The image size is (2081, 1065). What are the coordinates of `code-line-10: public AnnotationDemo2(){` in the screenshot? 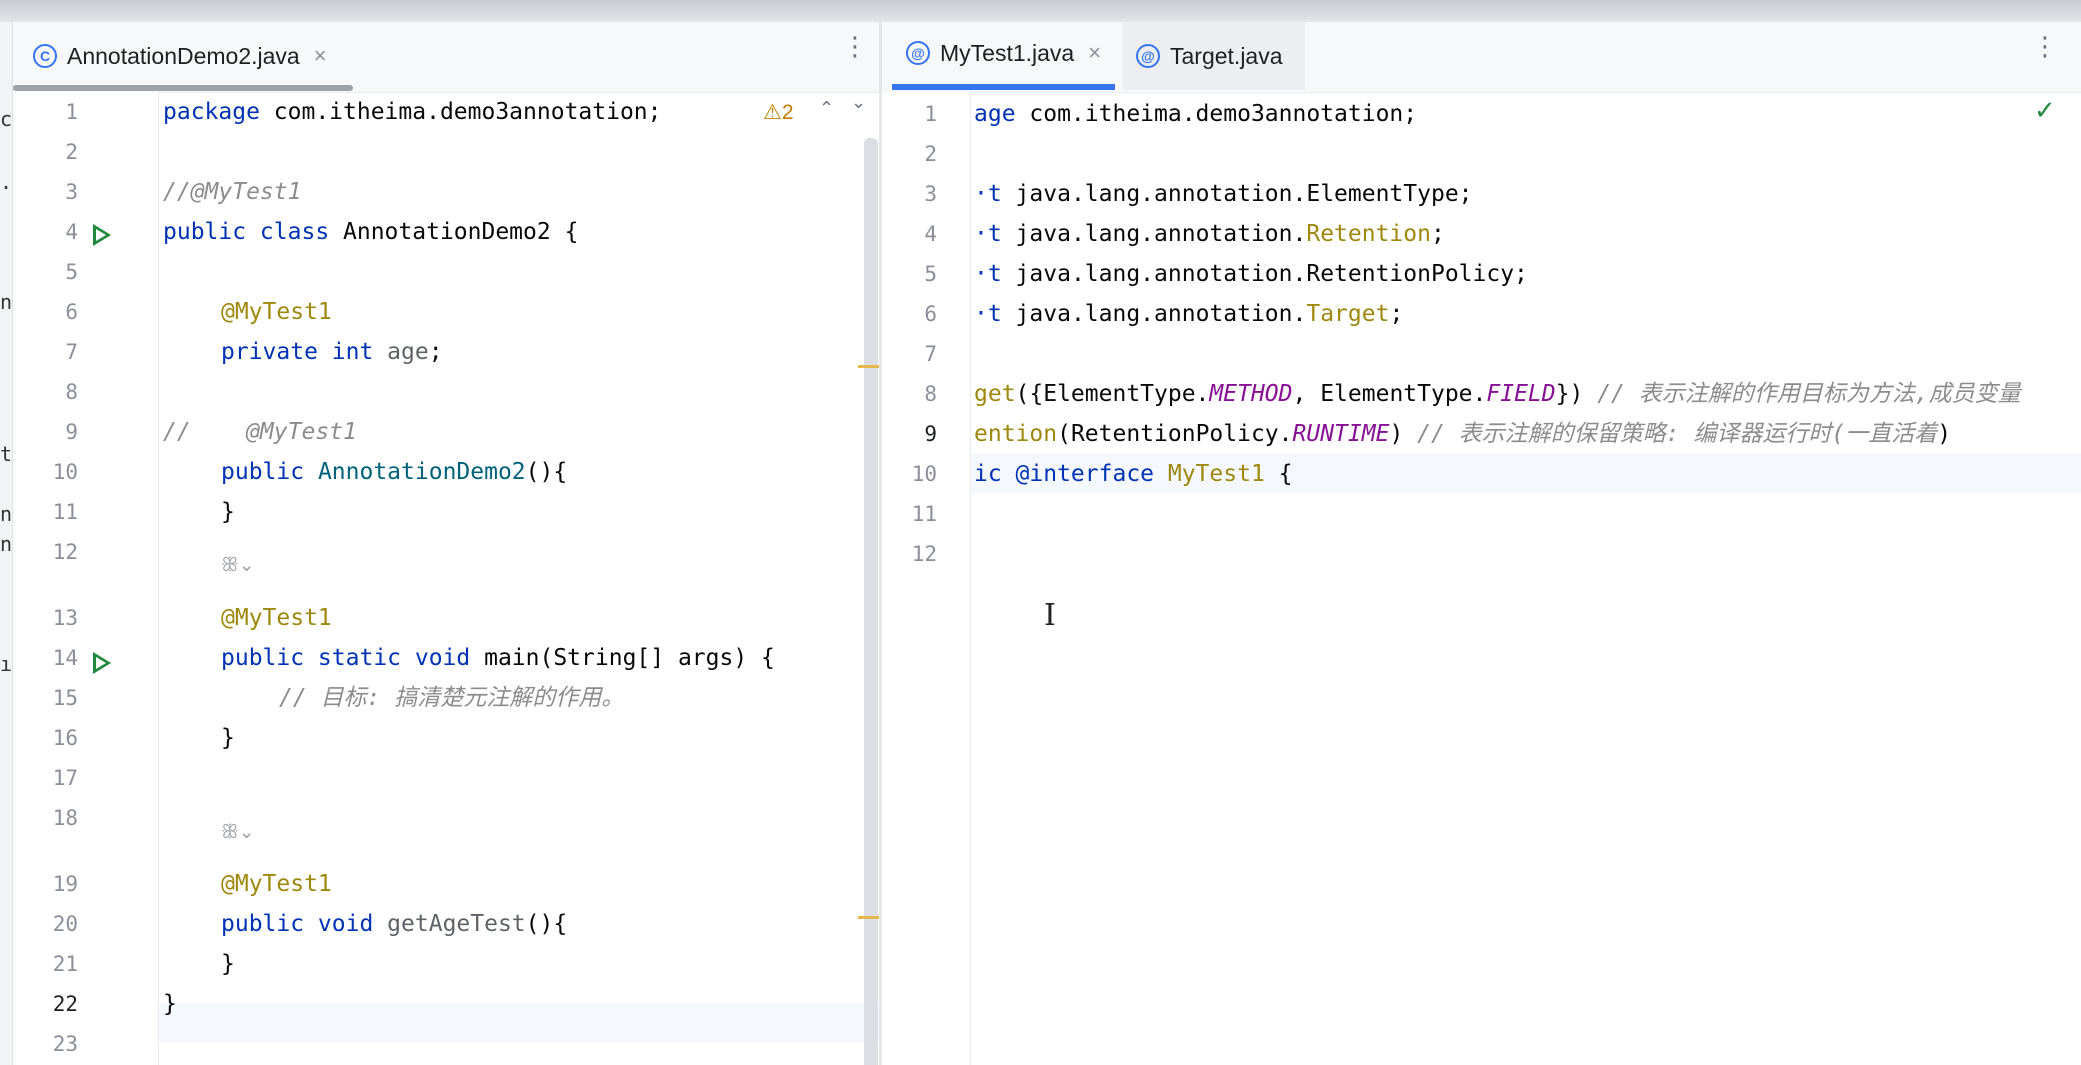 It's located at (394, 472).